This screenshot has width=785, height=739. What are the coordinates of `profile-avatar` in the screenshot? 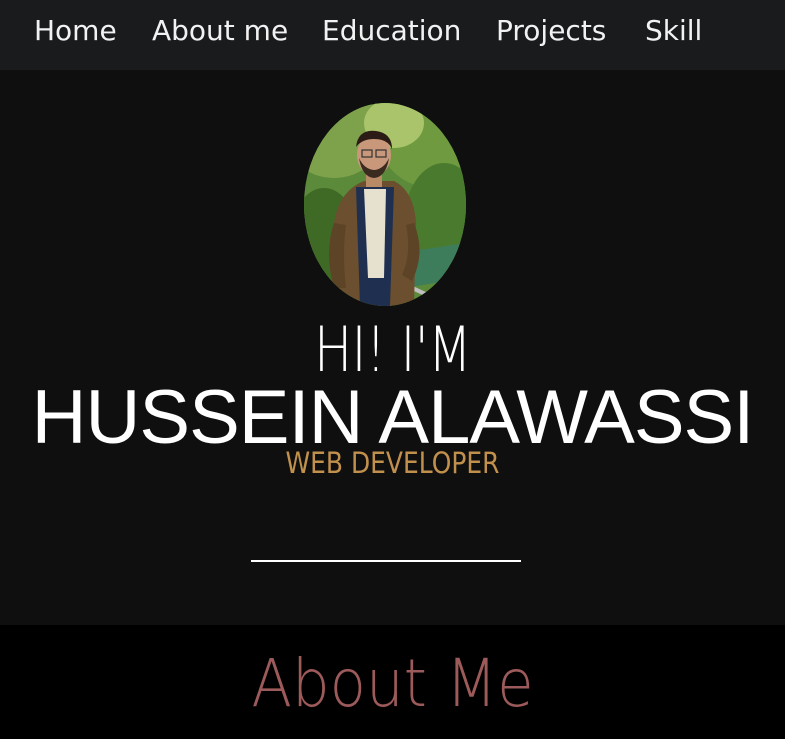 It's located at (385, 204).